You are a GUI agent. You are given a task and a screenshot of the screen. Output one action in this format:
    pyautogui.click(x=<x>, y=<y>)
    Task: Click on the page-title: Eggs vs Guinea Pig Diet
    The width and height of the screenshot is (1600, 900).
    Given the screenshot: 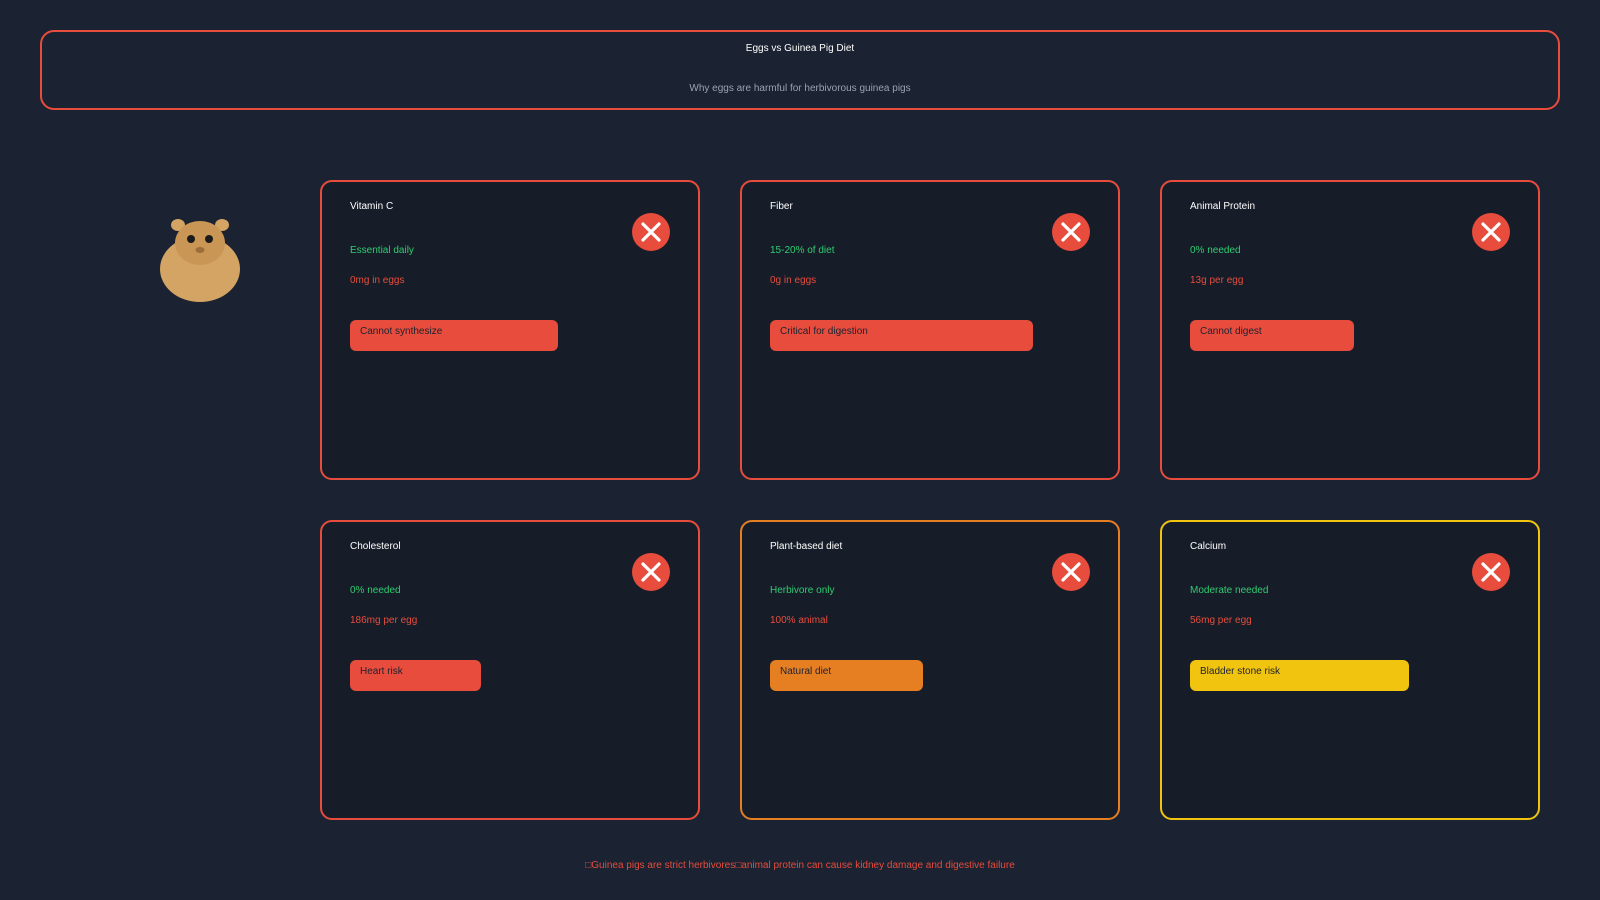 What is the action you would take?
    pyautogui.click(x=800, y=48)
    